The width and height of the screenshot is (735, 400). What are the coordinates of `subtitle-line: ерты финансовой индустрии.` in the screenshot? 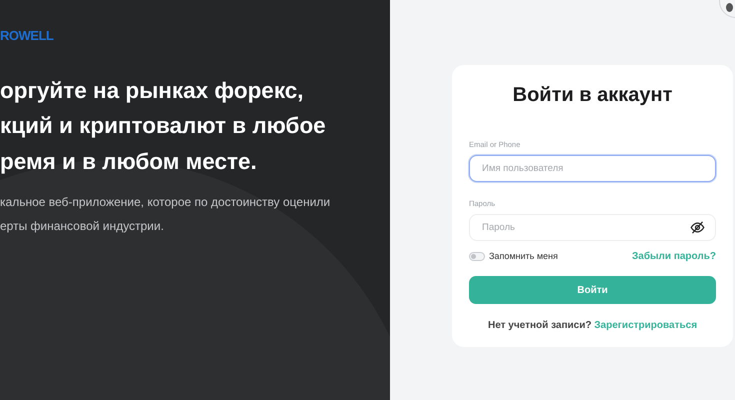 It's located at (82, 226).